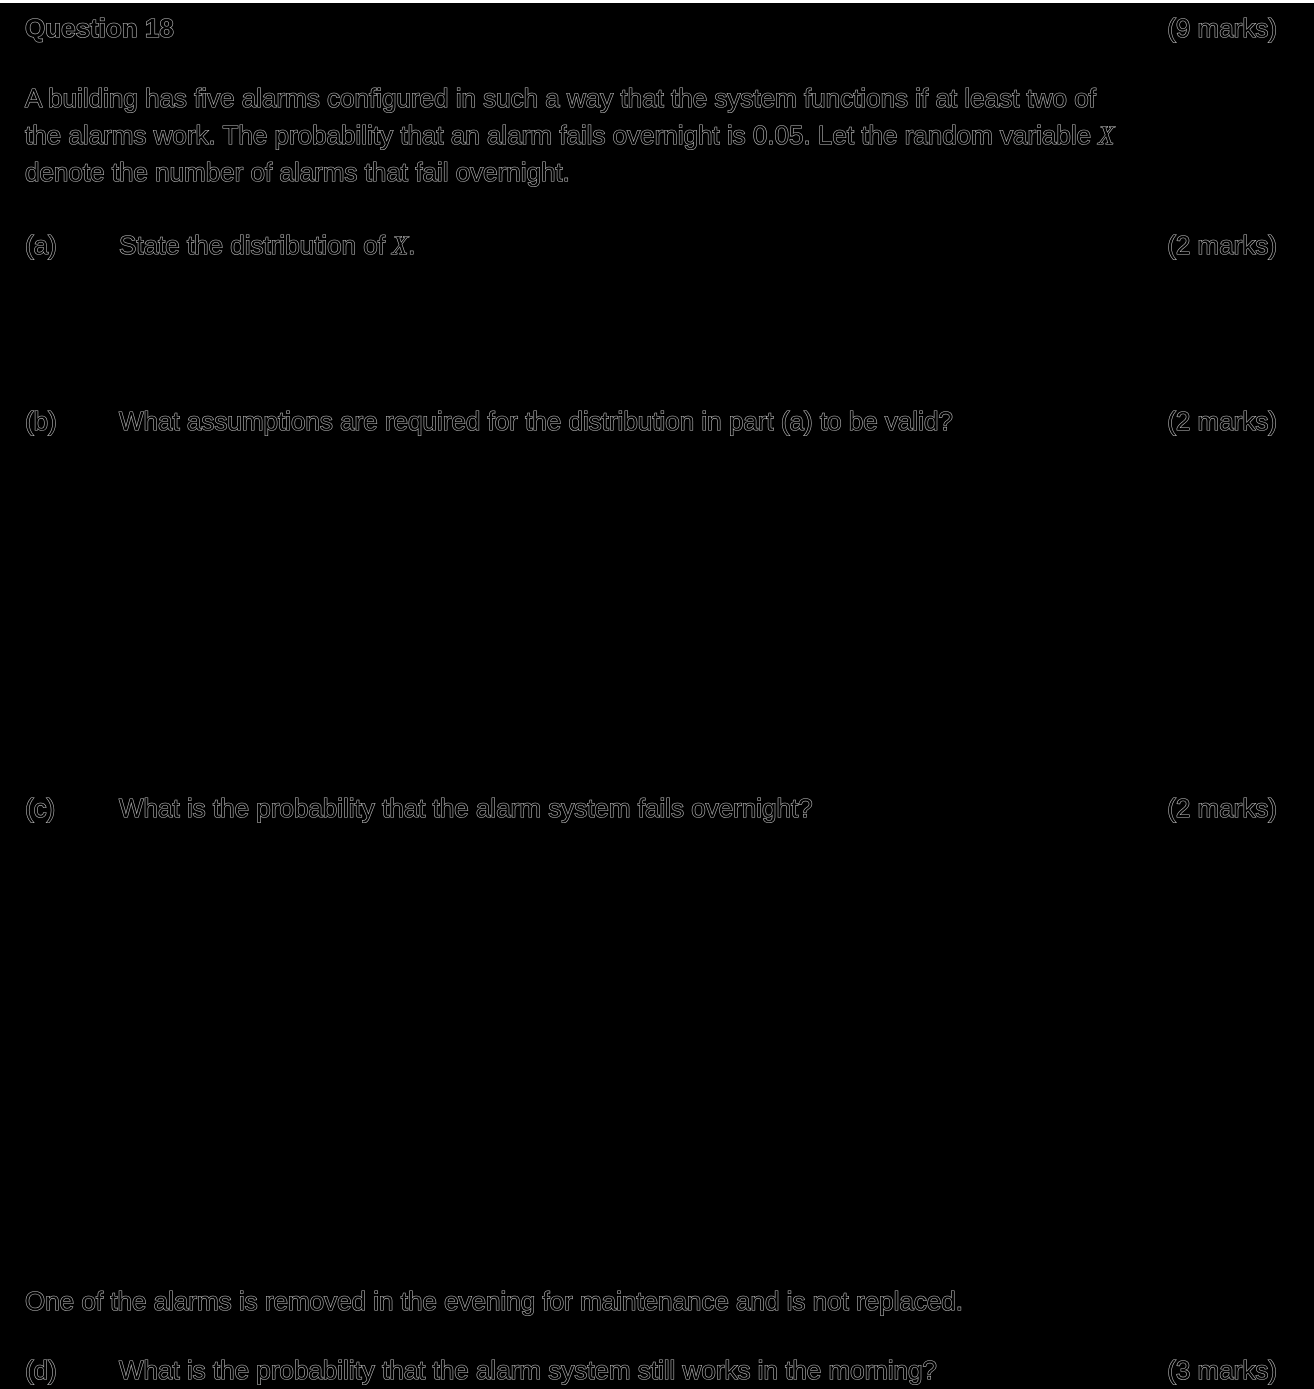 This screenshot has height=1389, width=1314. I want to click on part-a-text: State the distribution of X., so click(267, 245).